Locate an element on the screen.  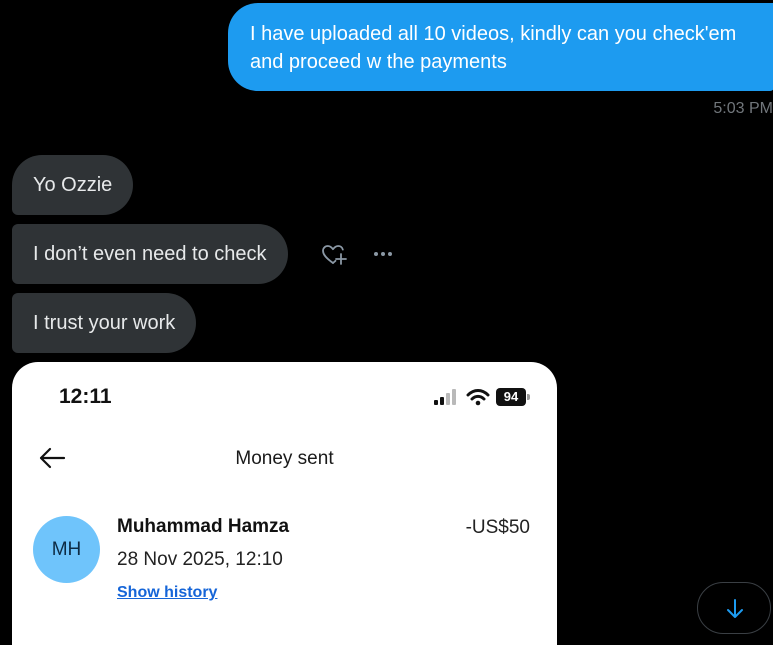
incoming-message: I trust your work is located at coordinates (104, 323).